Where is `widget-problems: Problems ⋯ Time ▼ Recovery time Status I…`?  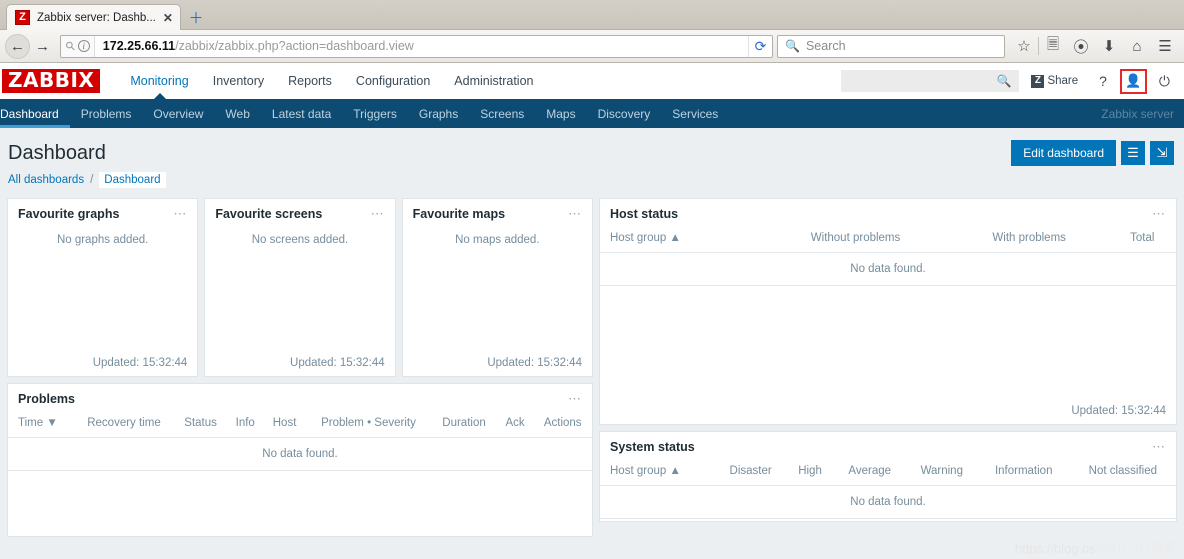
widget-problems: Problems ⋯ Time ▼ Recovery time Status I… is located at coordinates (300, 460).